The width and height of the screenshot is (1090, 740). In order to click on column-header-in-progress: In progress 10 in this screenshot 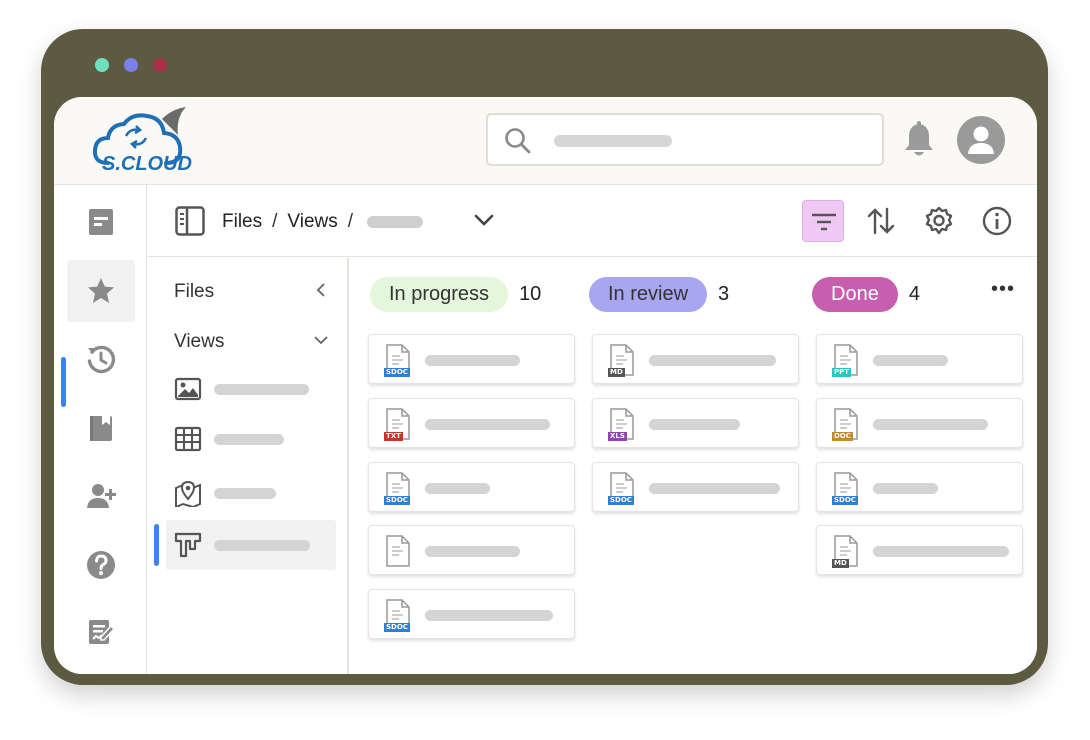, I will do `click(455, 294)`.